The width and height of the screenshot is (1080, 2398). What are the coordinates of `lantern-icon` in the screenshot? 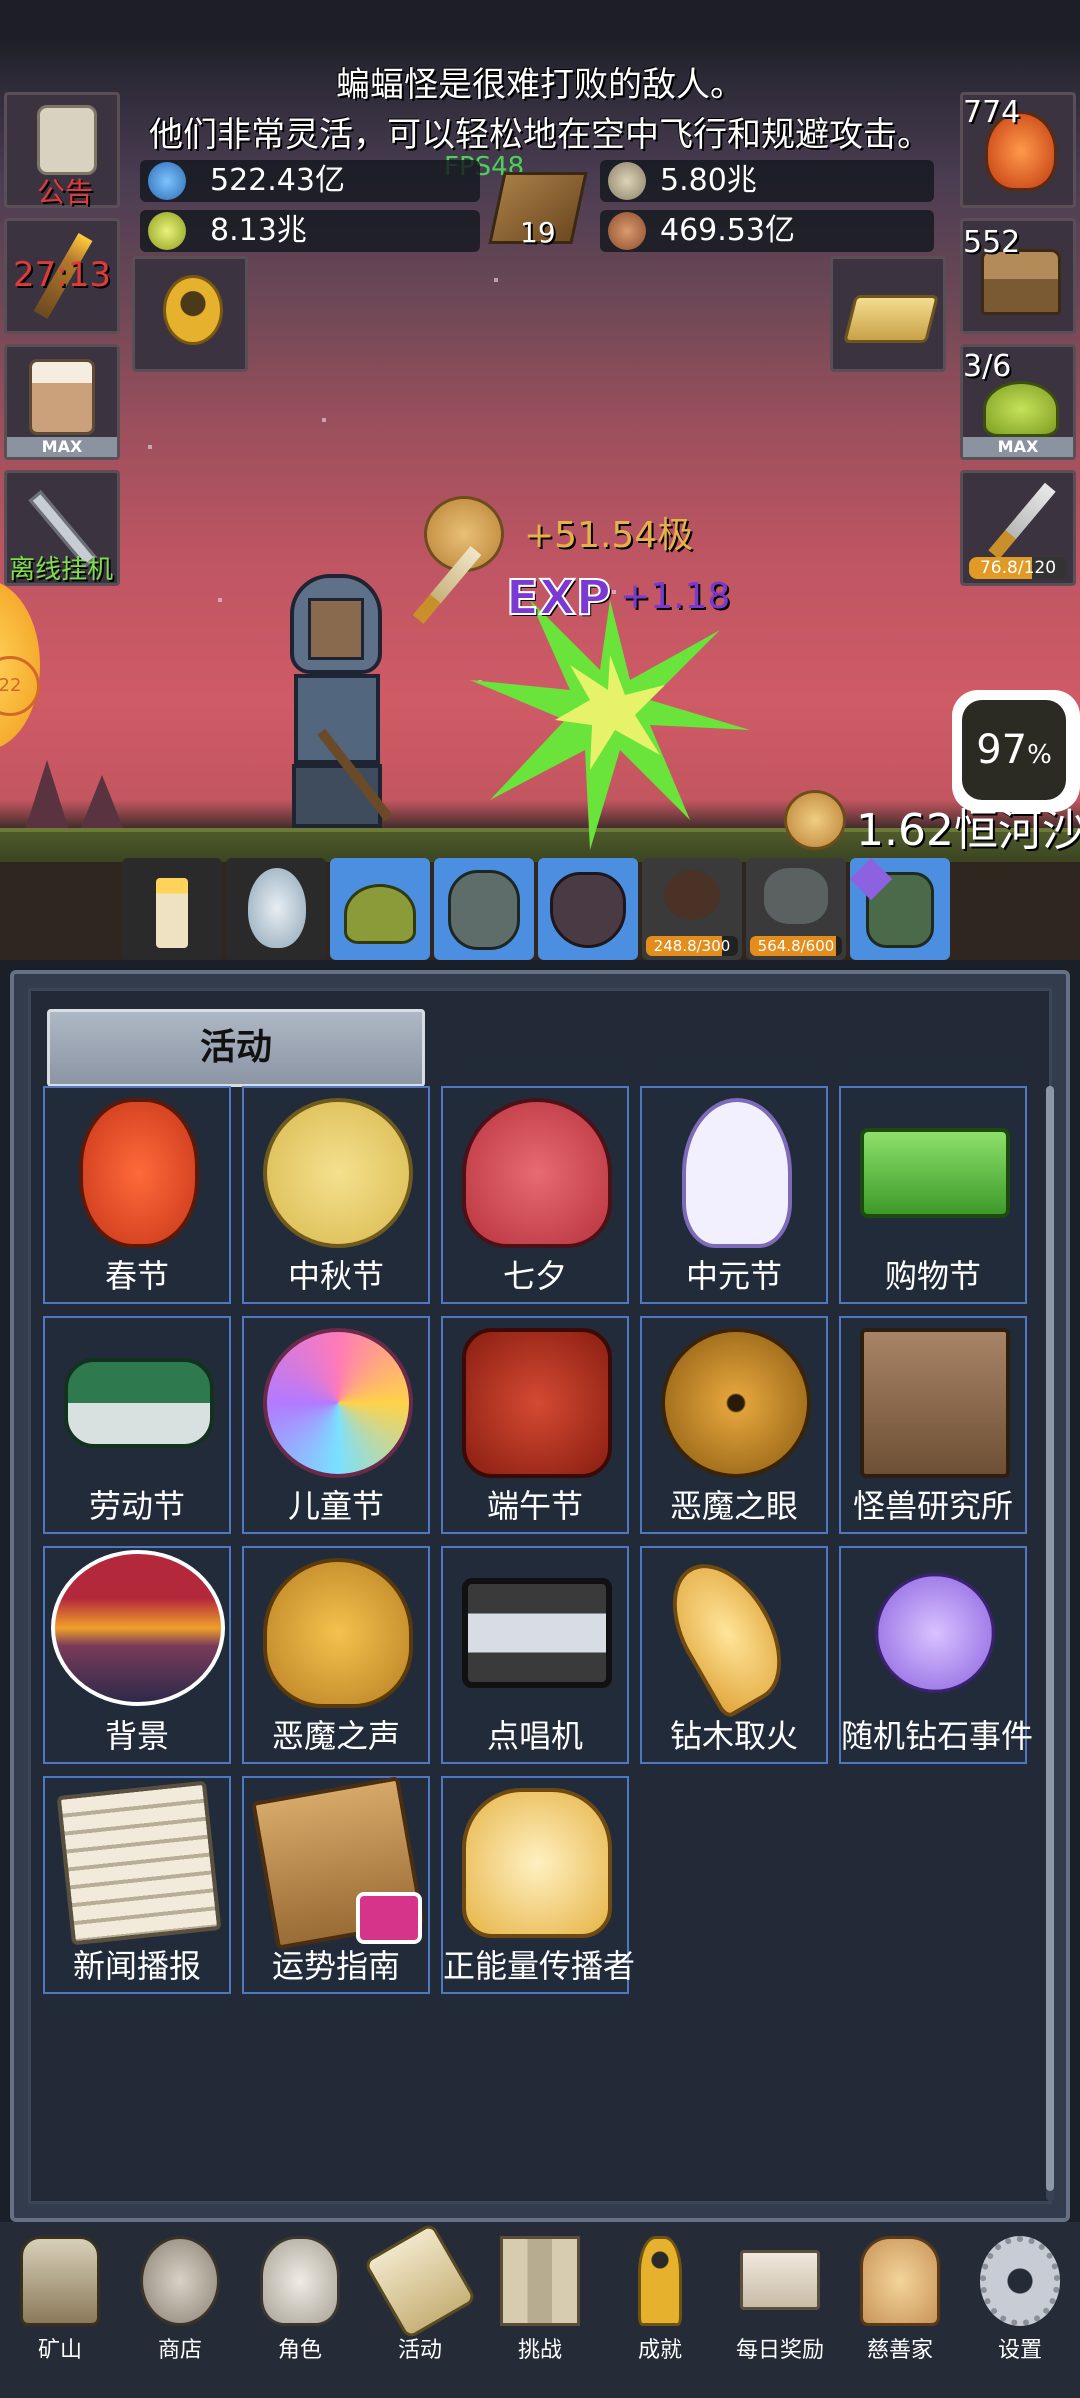 It's located at (139, 1173).